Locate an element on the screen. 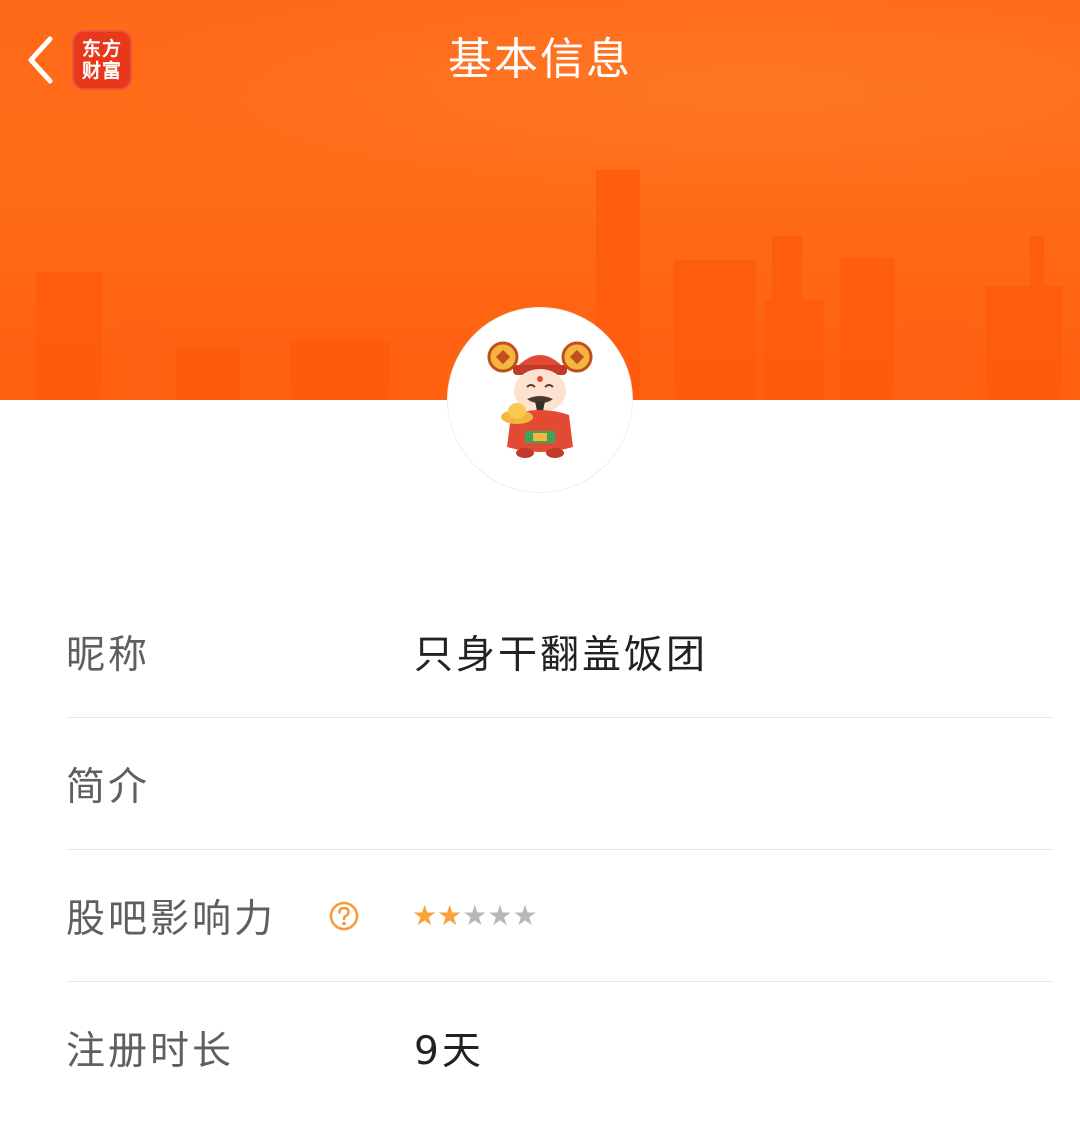 The height and width of the screenshot is (1126, 1080). registration-value: 9天 is located at coordinates (449, 1051).